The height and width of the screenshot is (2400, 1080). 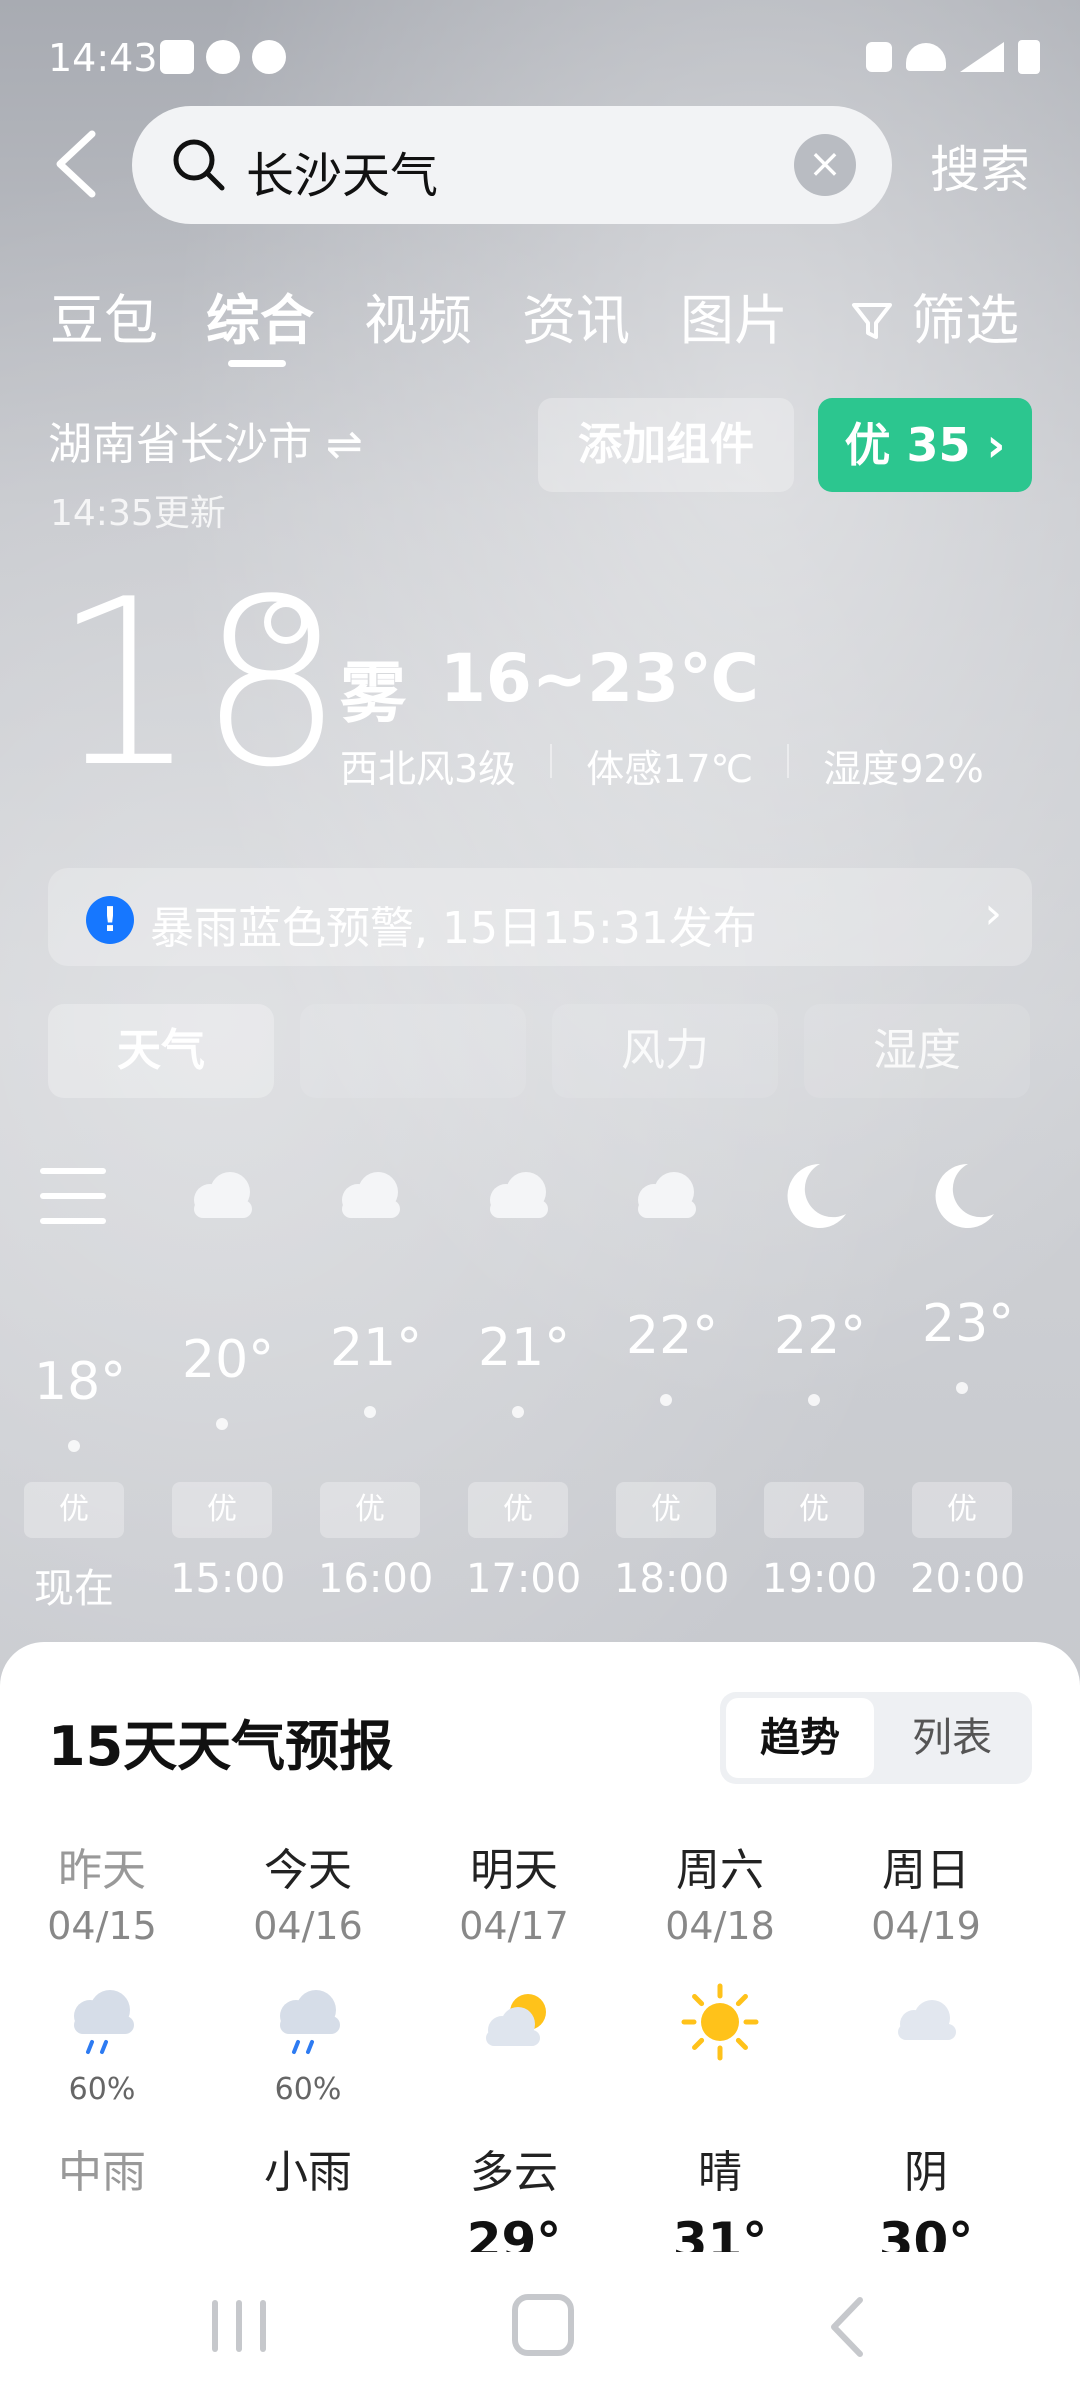 I want to click on day-name: 周日, so click(x=926, y=1870).